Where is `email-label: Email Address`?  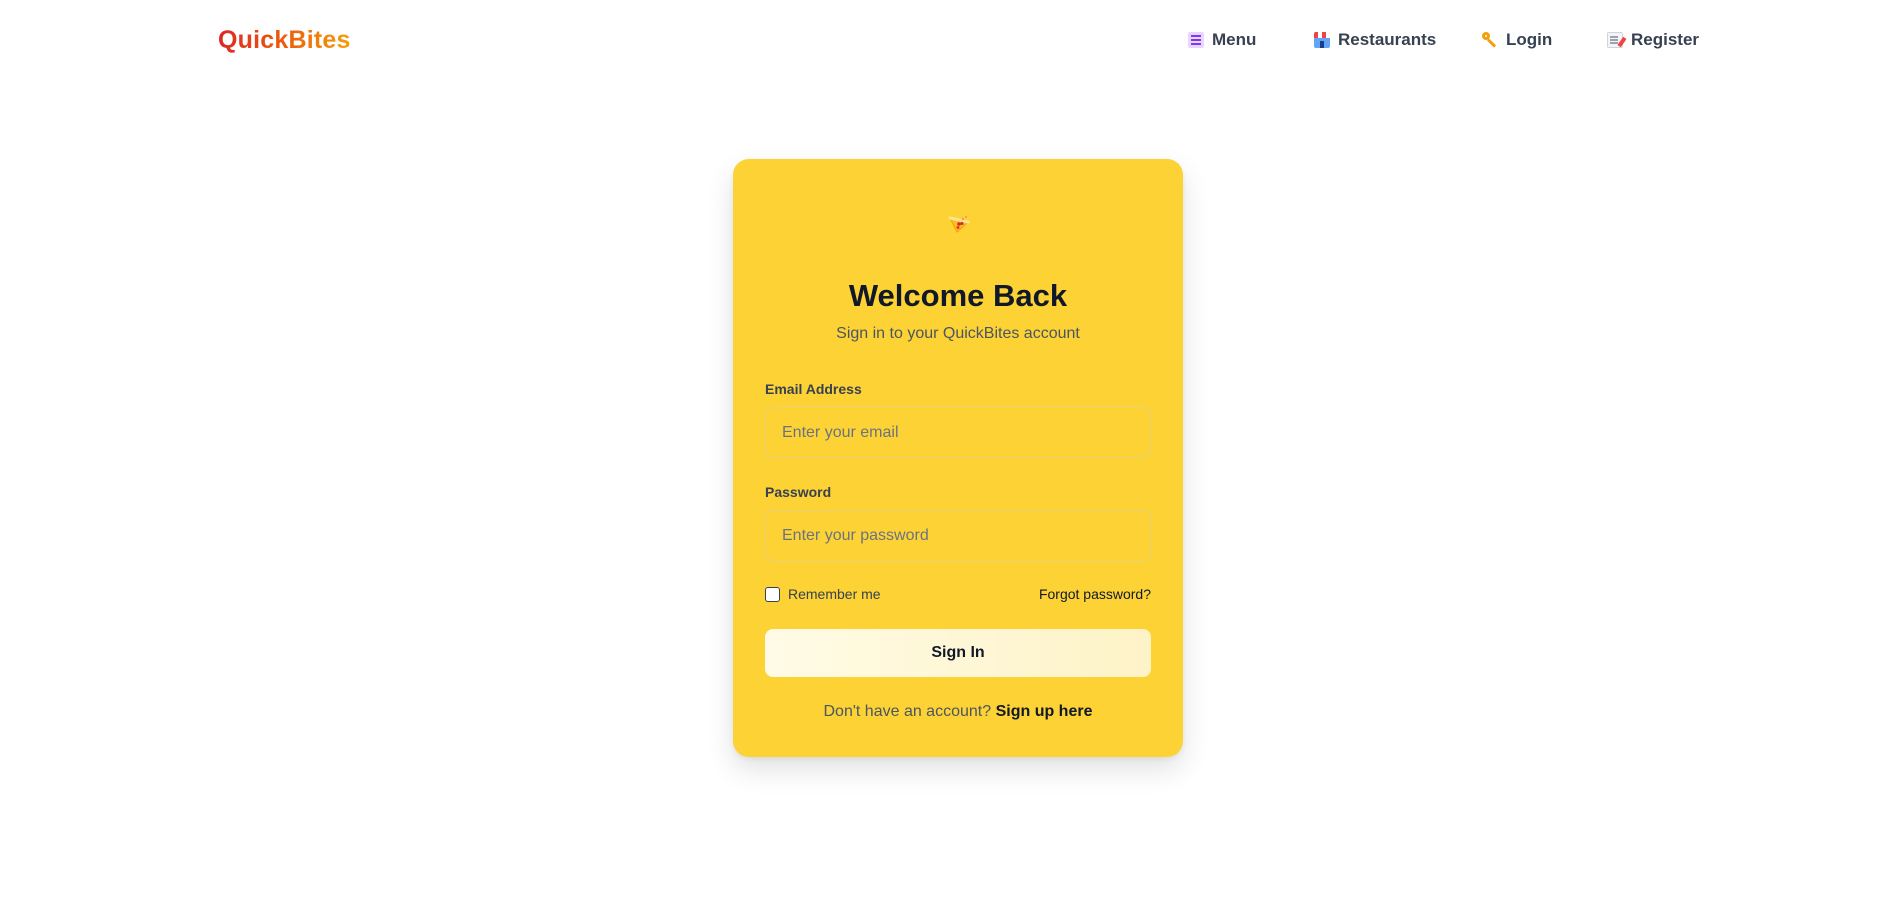
email-label: Email Address is located at coordinates (813, 389).